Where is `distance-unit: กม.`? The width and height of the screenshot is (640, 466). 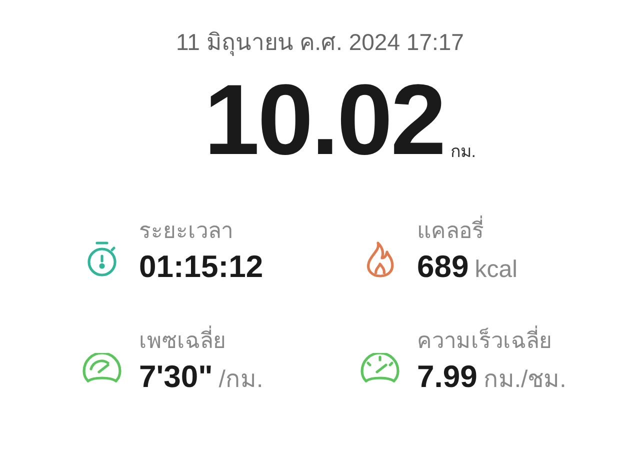
distance-unit: กม. is located at coordinates (463, 151).